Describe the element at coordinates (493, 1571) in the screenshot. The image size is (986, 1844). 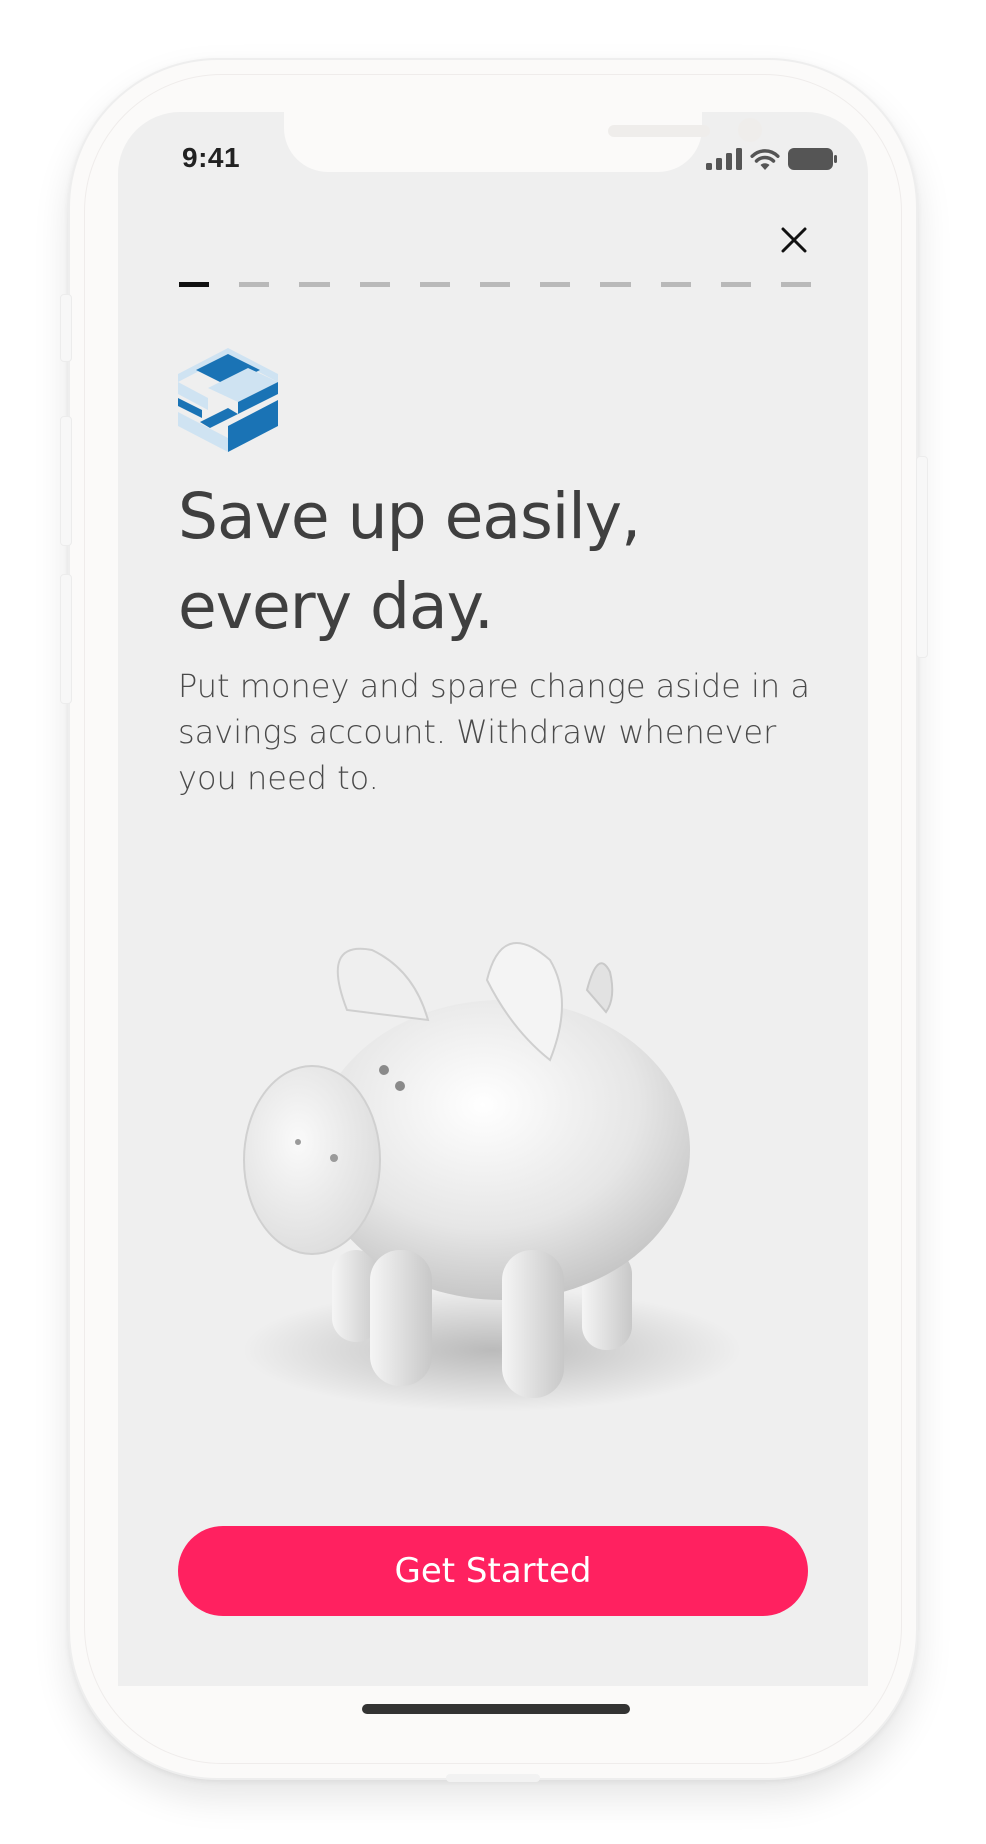
I see `get-started-button: Get Started` at that location.